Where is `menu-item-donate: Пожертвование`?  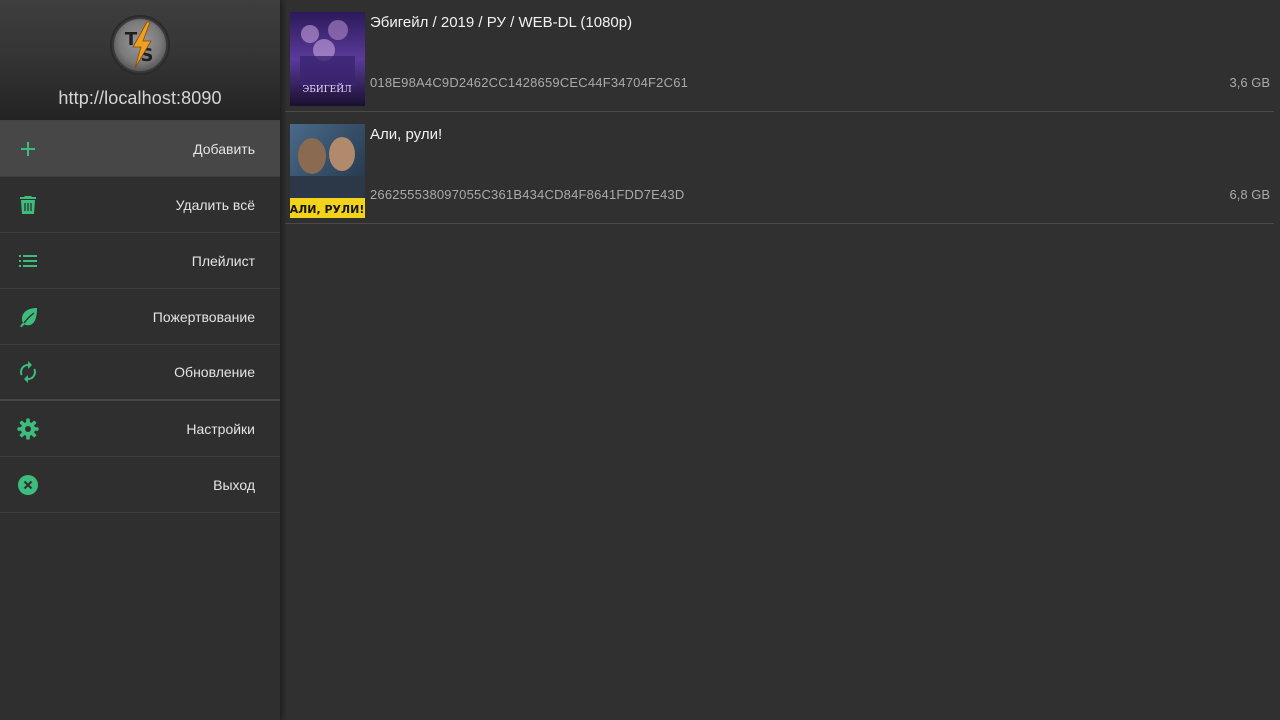
menu-item-donate: Пожертвование is located at coordinates (140, 317).